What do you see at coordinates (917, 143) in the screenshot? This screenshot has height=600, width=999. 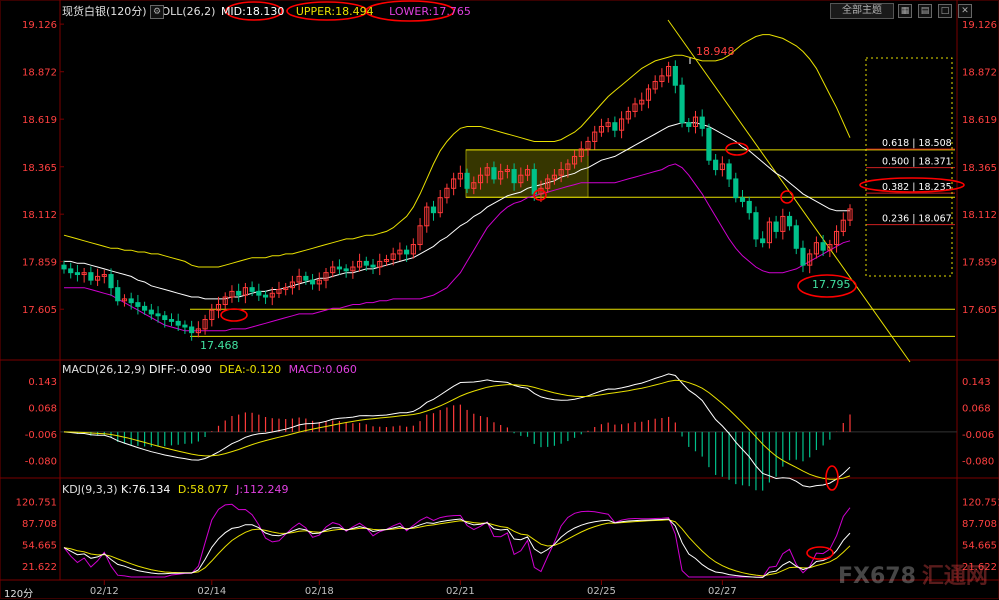 I see `fib-level-label: 0.618 | 18.508` at bounding box center [917, 143].